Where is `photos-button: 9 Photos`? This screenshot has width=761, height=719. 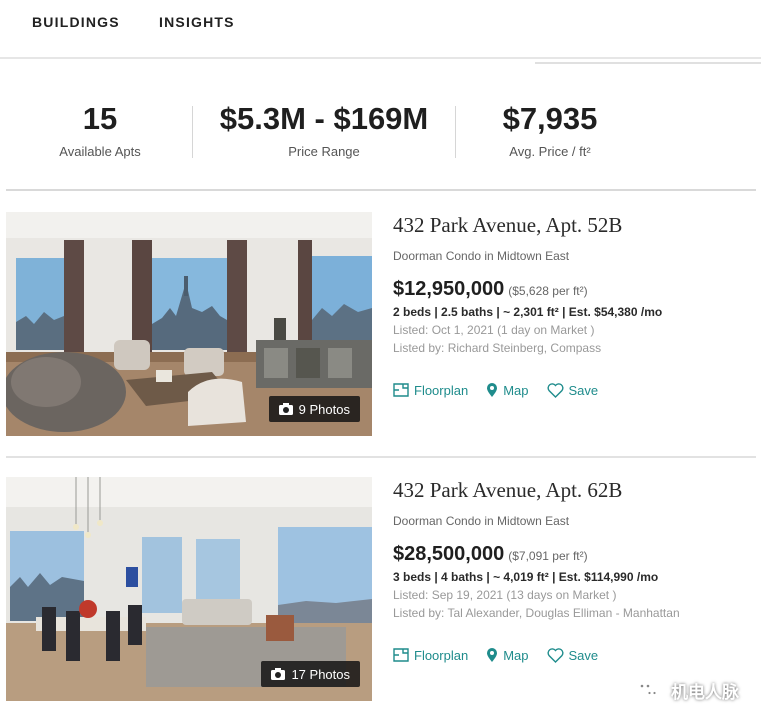 photos-button: 9 Photos is located at coordinates (314, 409).